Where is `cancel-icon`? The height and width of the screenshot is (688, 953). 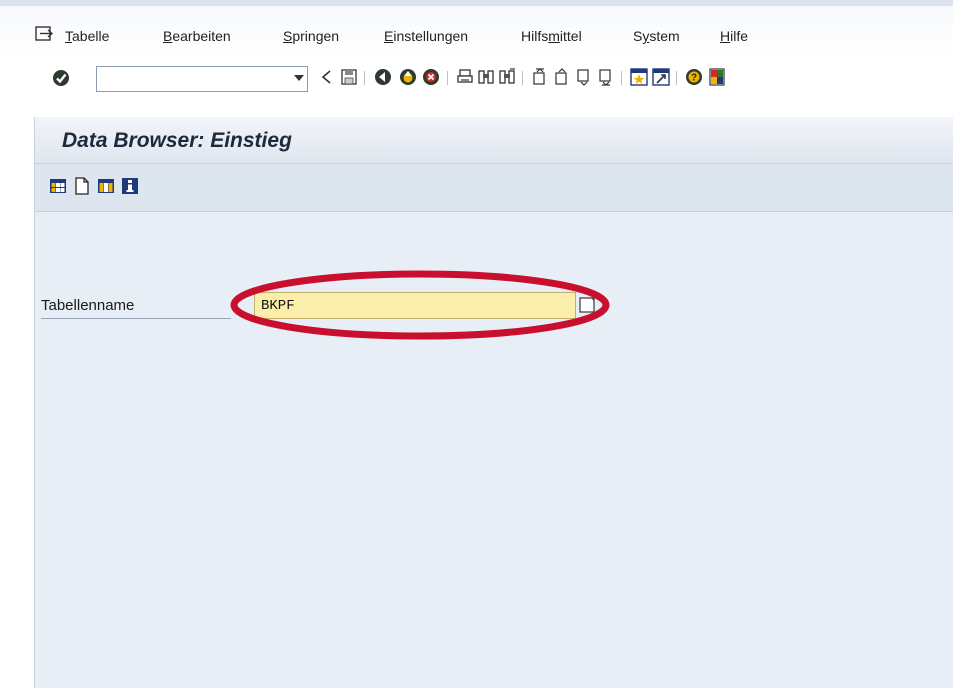
cancel-icon is located at coordinates (431, 77).